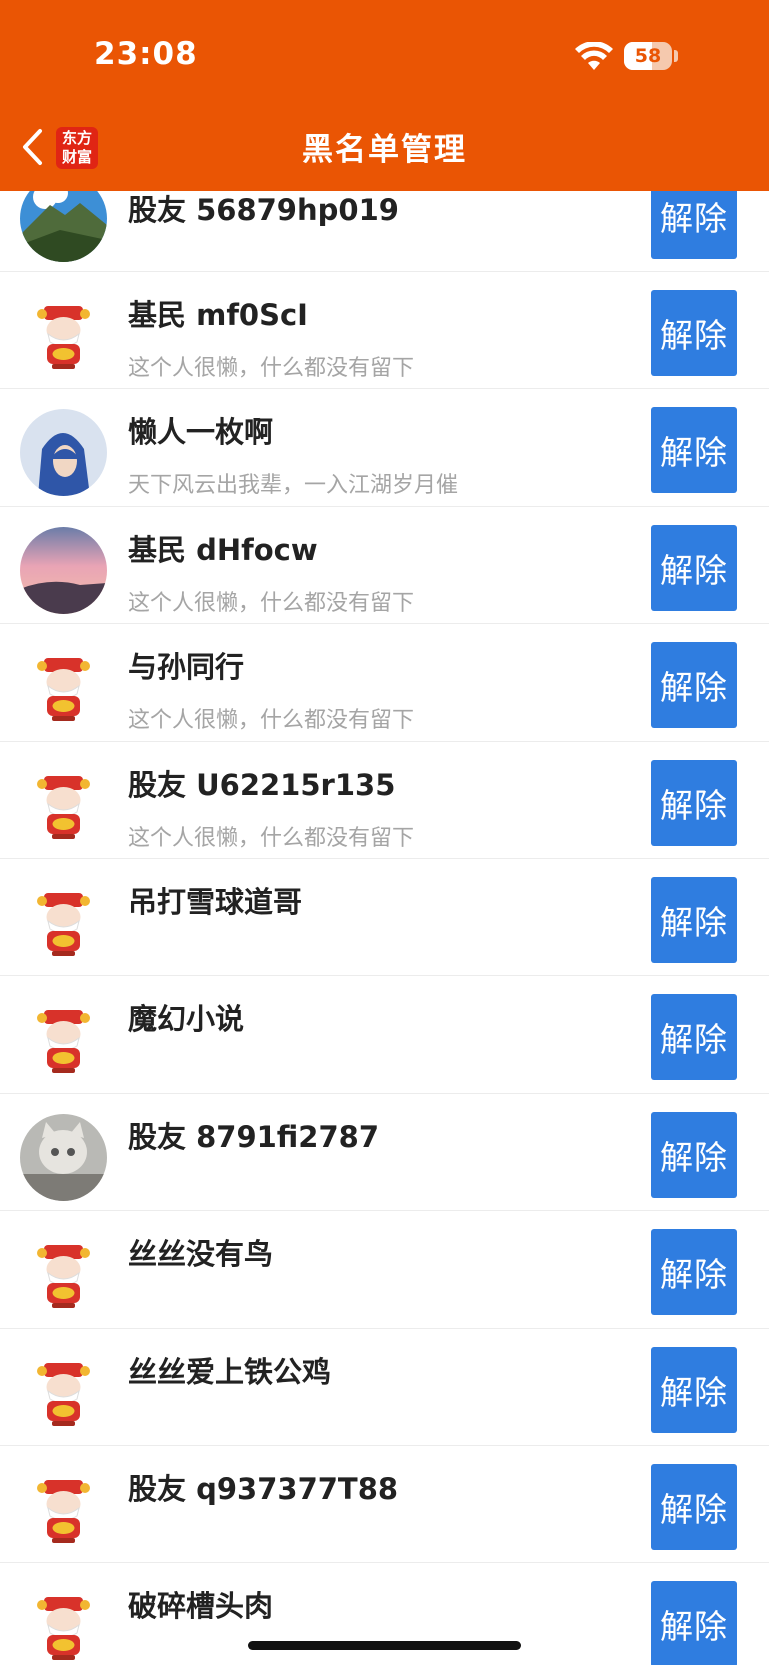 The width and height of the screenshot is (769, 1665). I want to click on header-bar: 23:08 58 东方 财富 黑名单管理, so click(384, 95).